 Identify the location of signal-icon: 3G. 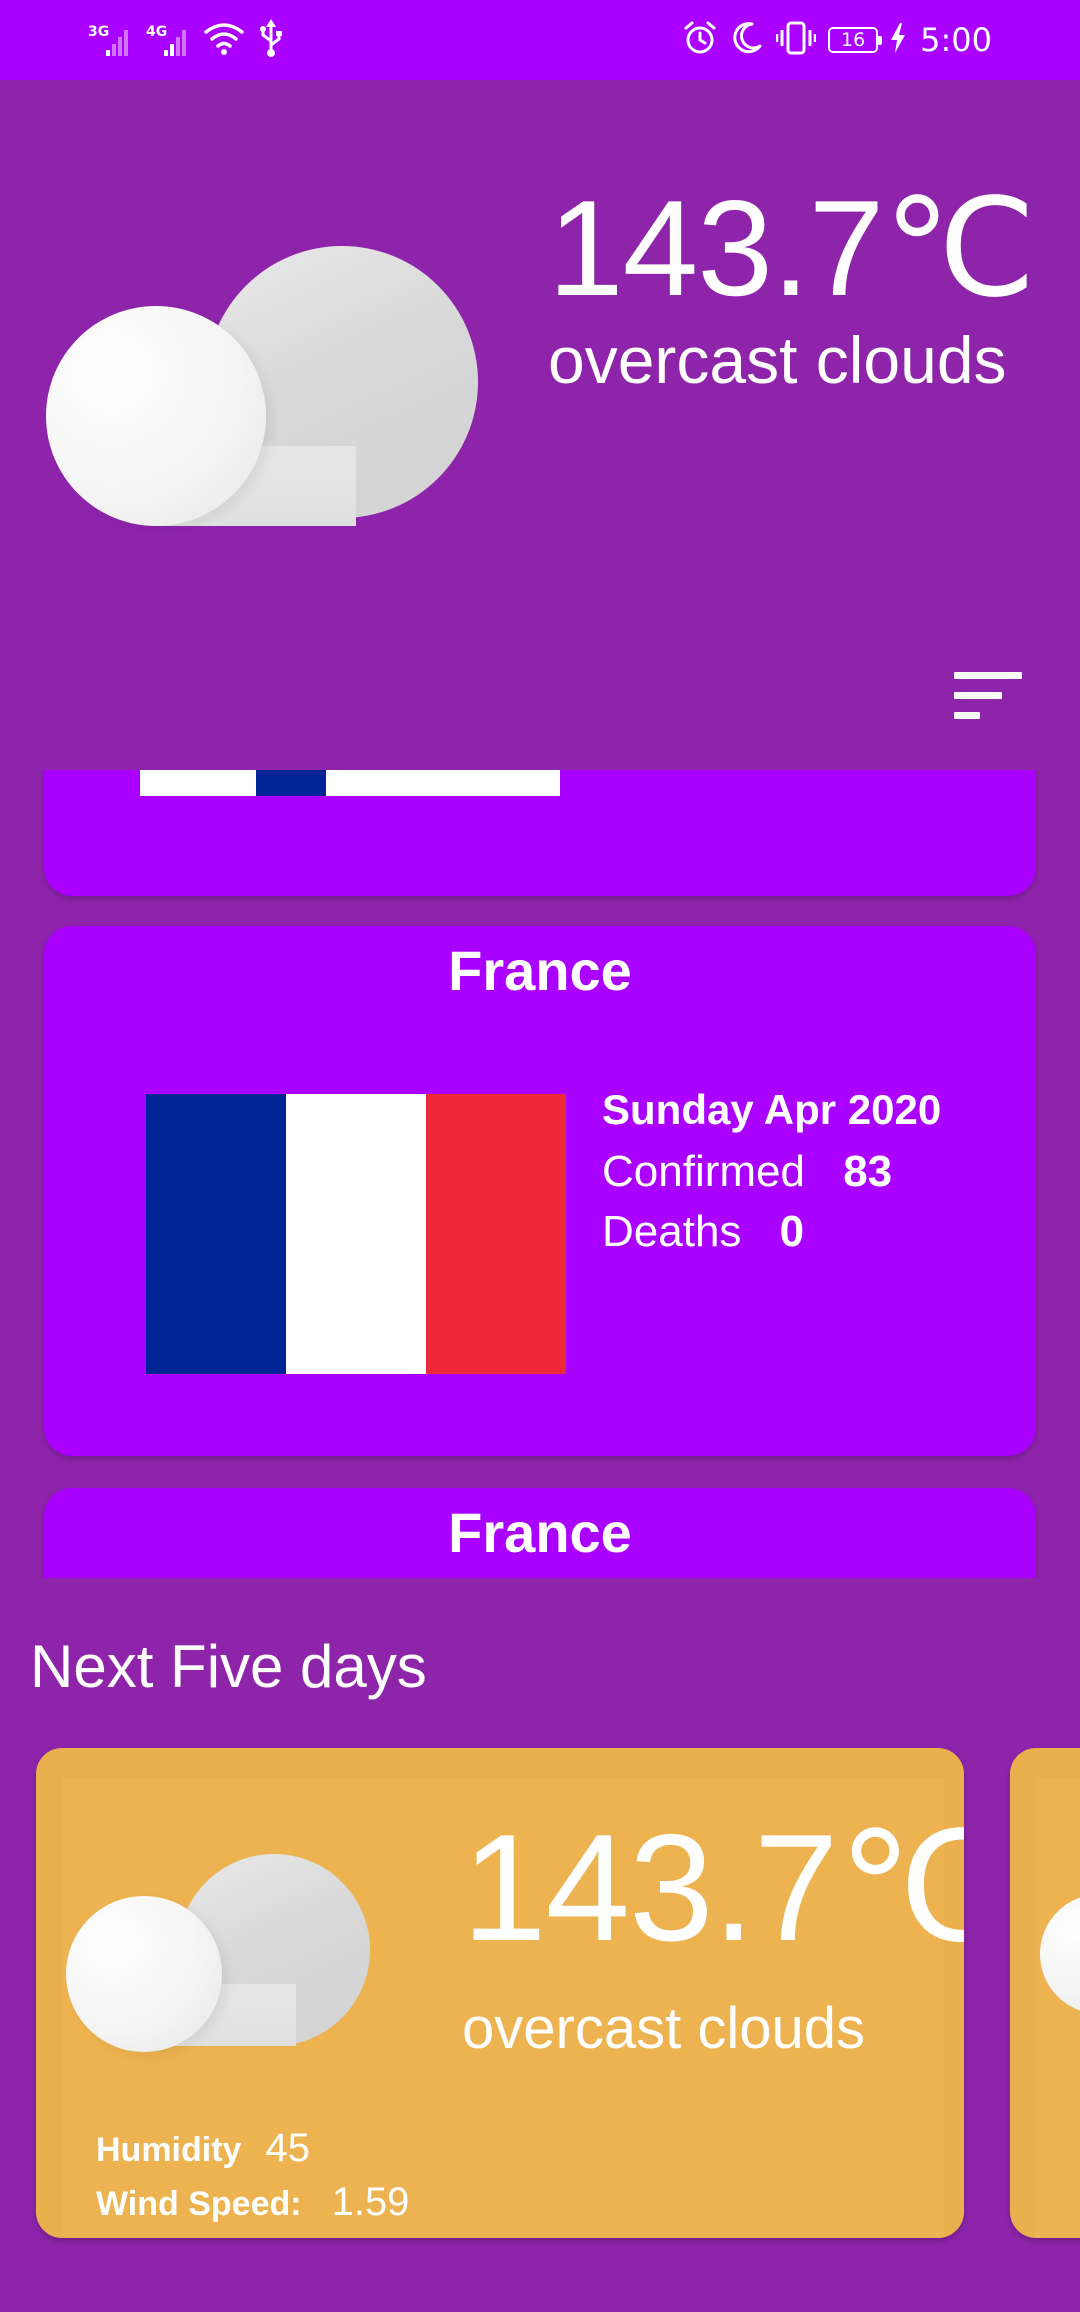
(110, 40).